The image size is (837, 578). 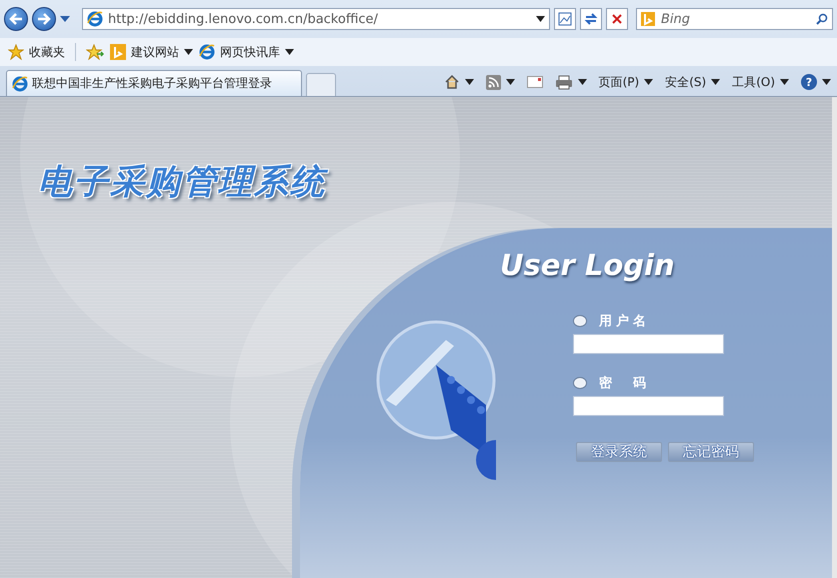 I want to click on system-title: 电子采购管理系统, so click(x=182, y=182).